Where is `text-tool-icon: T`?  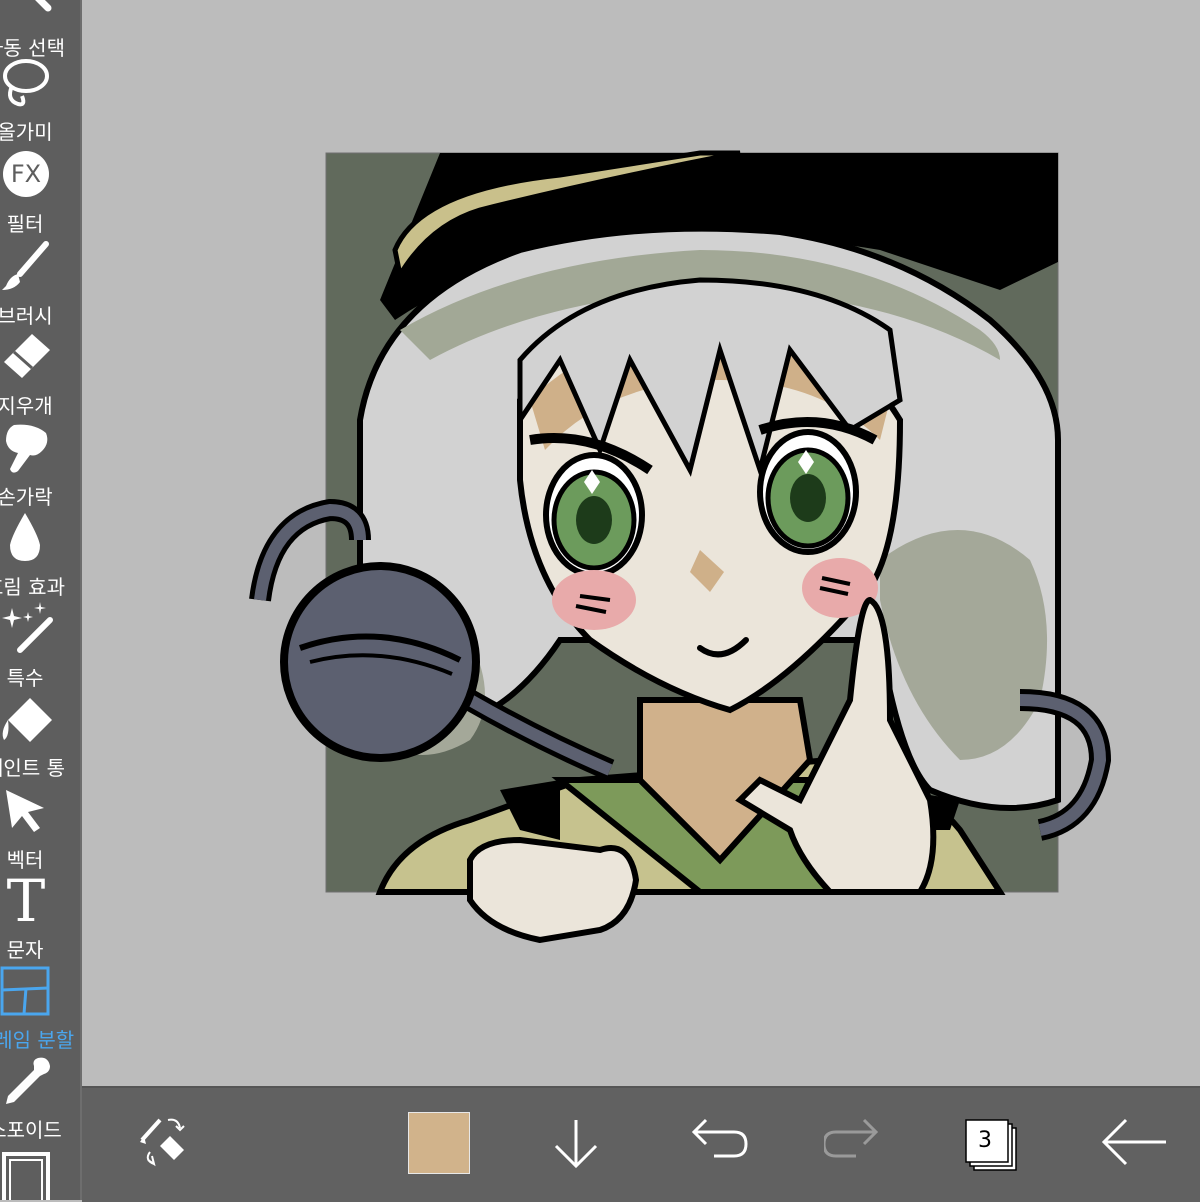
text-tool-icon: T is located at coordinates (26, 901).